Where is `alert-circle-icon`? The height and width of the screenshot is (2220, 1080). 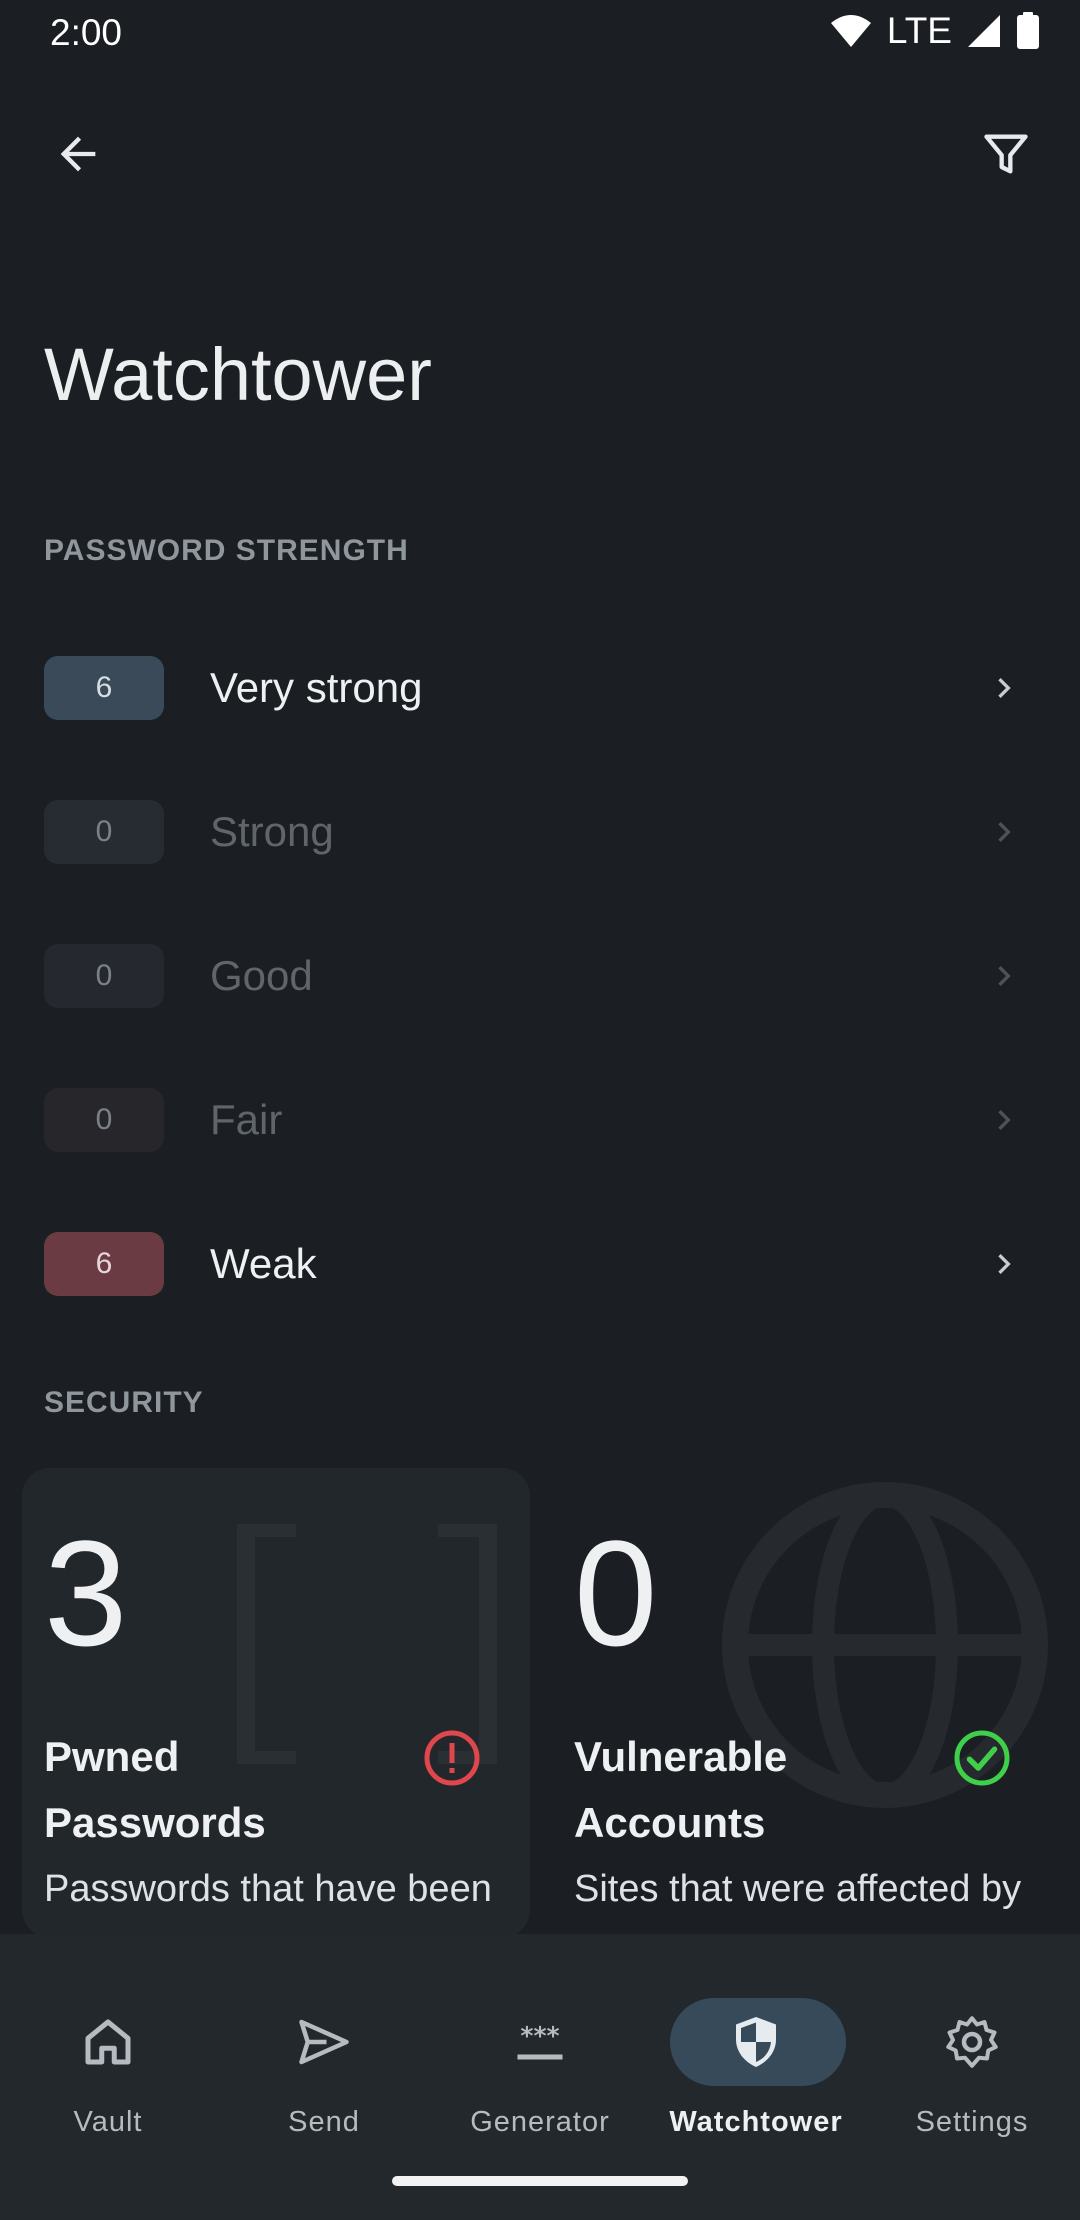 alert-circle-icon is located at coordinates (452, 1758).